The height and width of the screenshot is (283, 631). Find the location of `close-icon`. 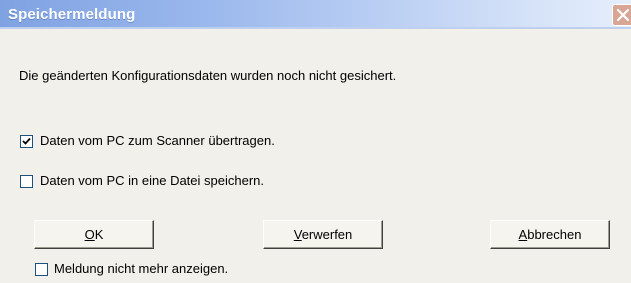

close-icon is located at coordinates (623, 15).